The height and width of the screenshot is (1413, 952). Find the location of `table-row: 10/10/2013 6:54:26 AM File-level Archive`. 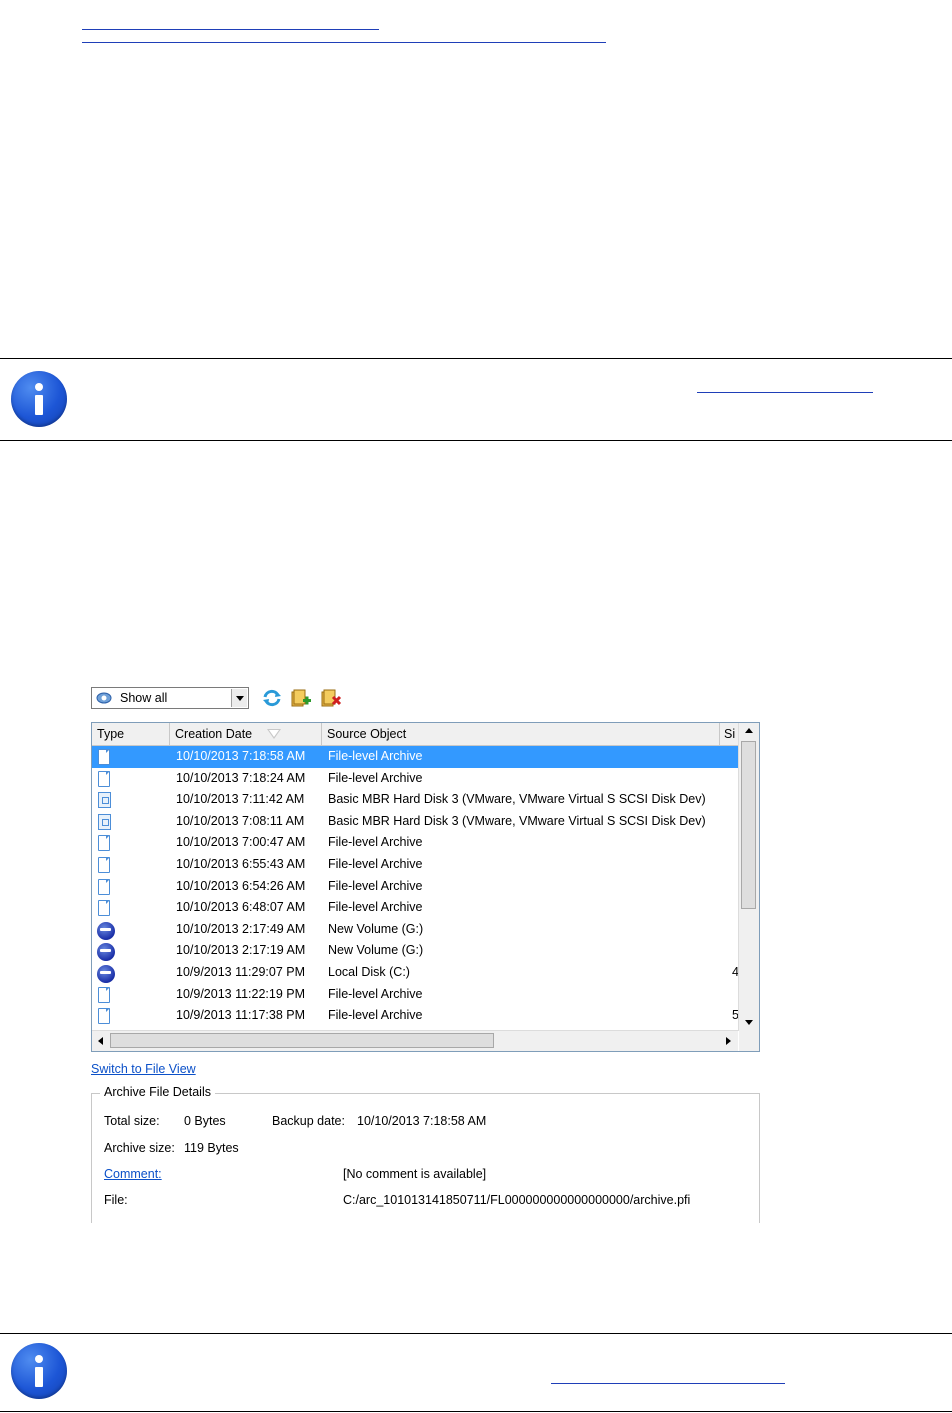

table-row: 10/10/2013 6:54:26 AM File-level Archive is located at coordinates (415, 887).